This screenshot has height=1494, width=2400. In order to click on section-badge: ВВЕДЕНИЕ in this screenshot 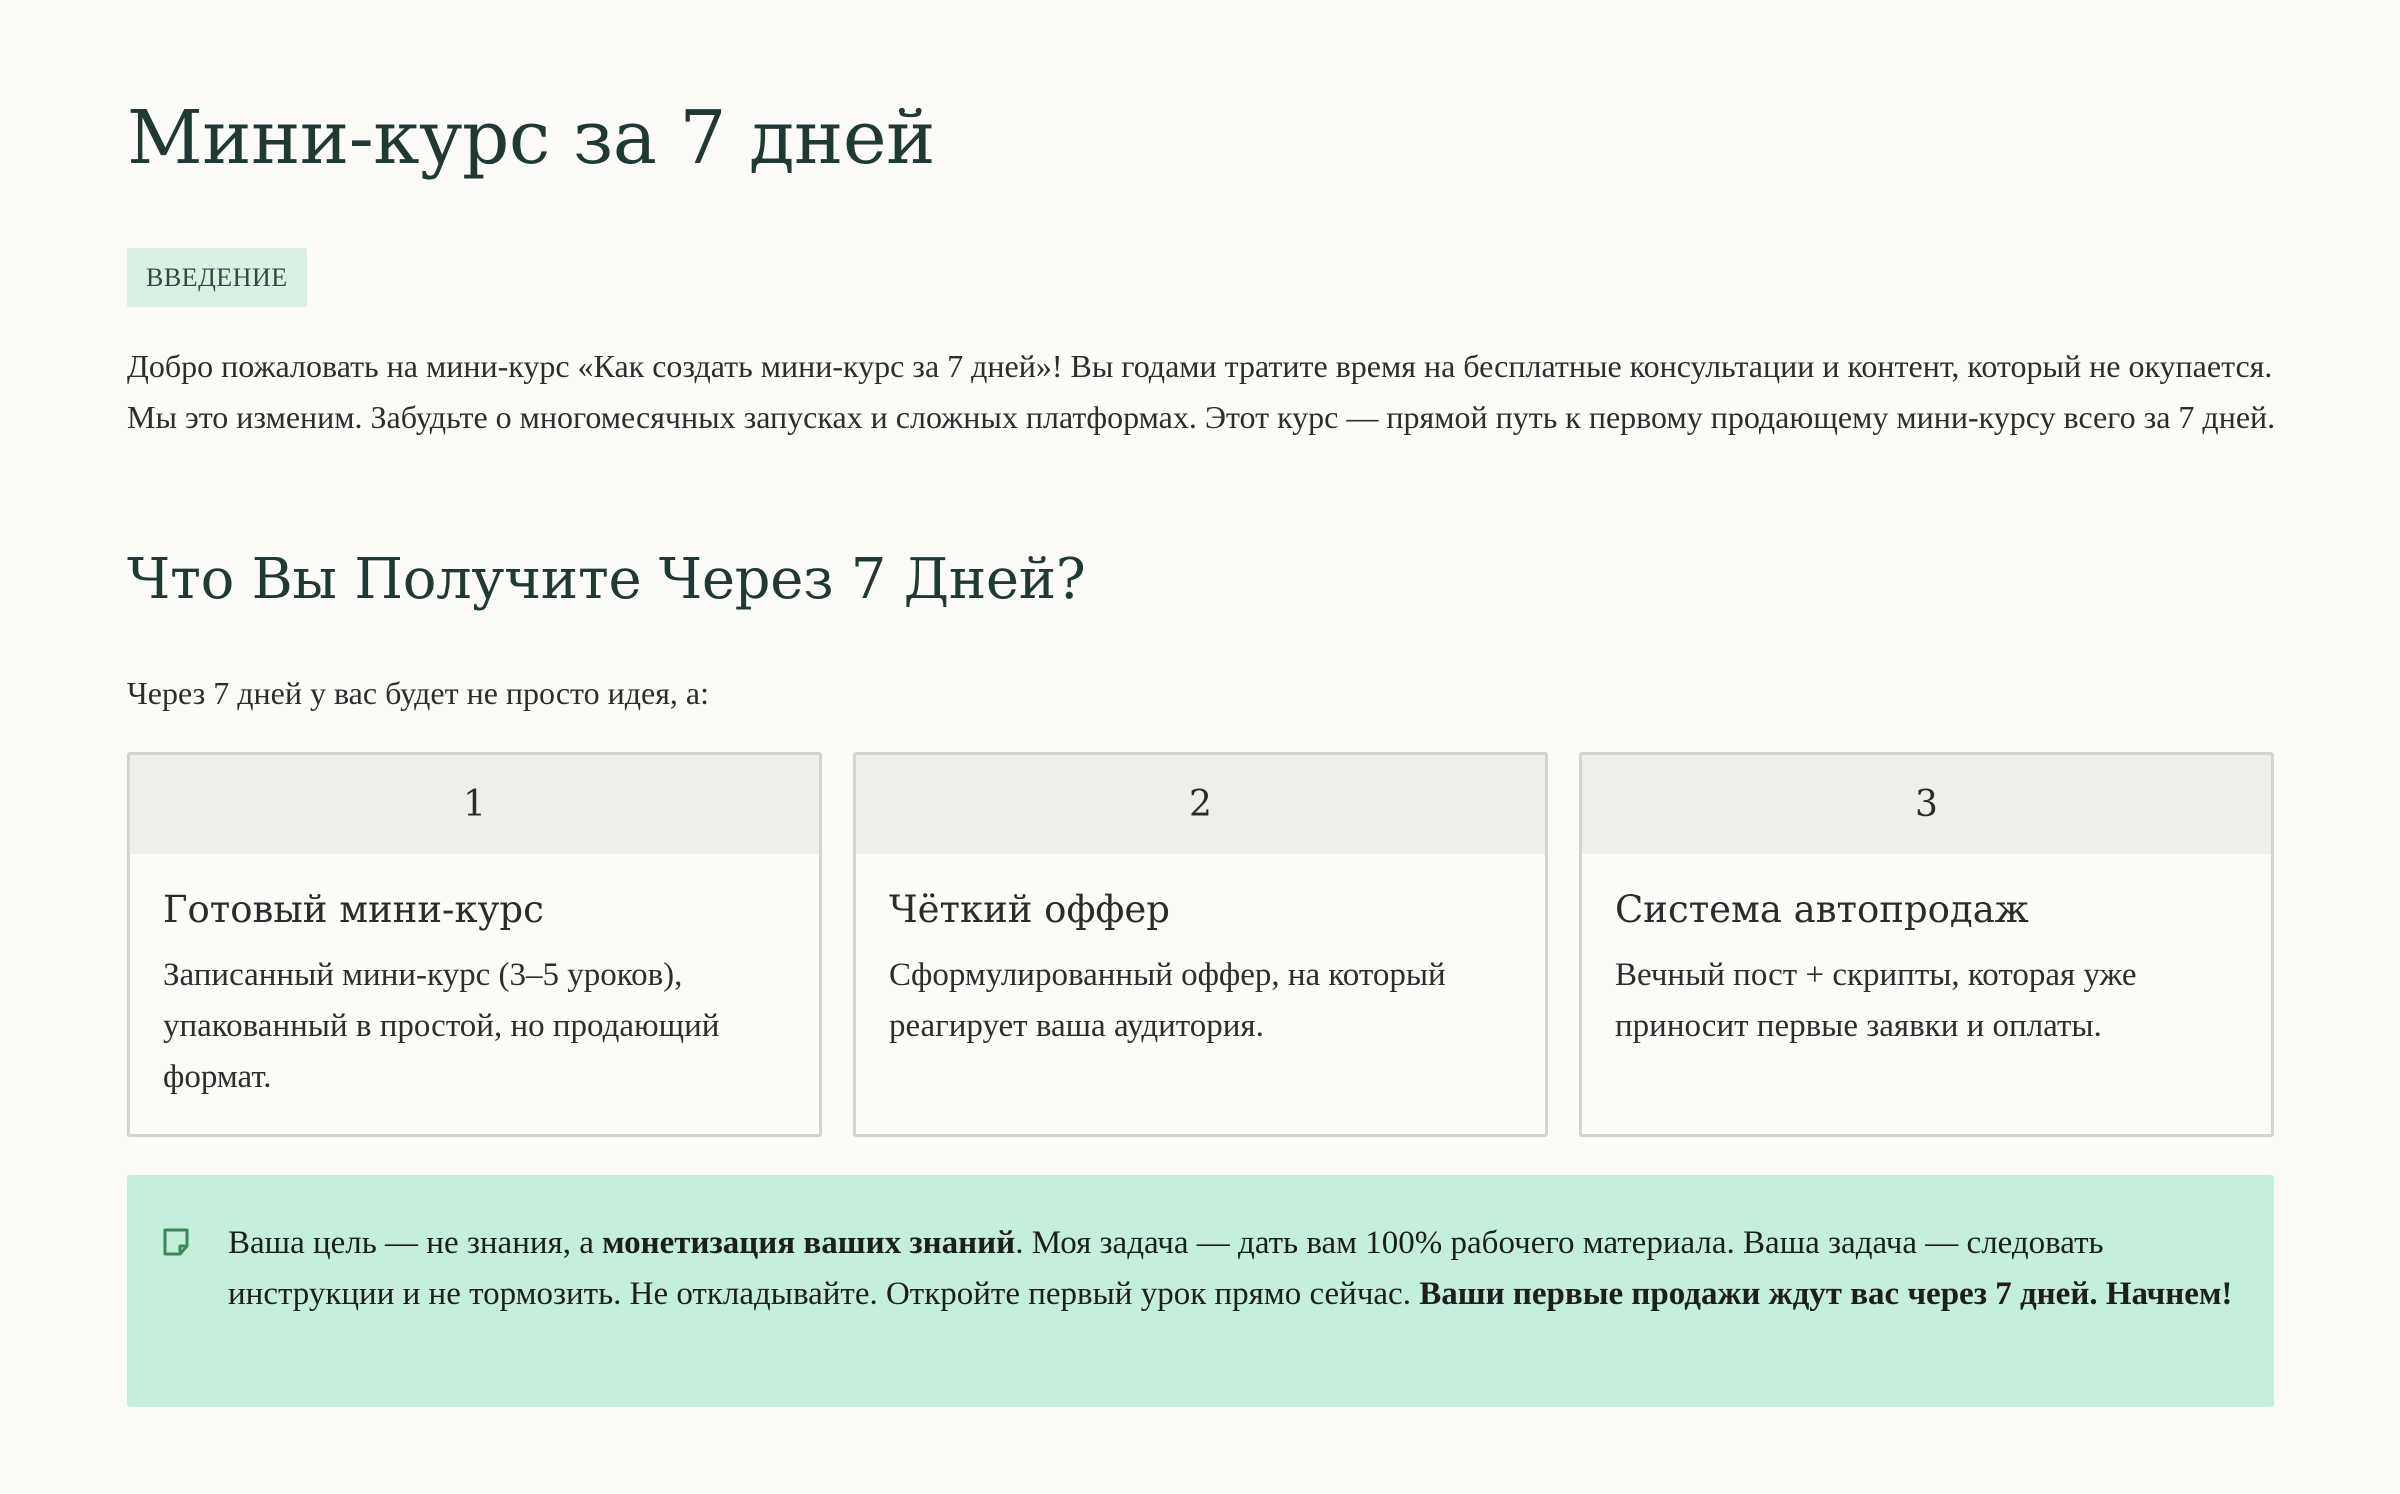, I will do `click(217, 277)`.